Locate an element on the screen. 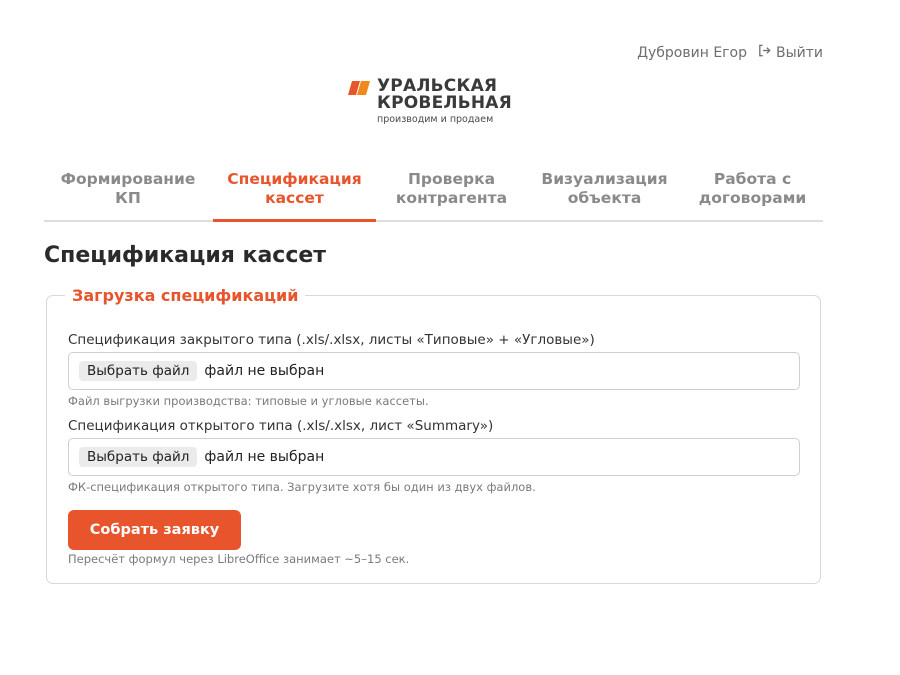 This screenshot has width=900, height=675. tab-cassette-spec: Спецификация кассет is located at coordinates (294, 194).